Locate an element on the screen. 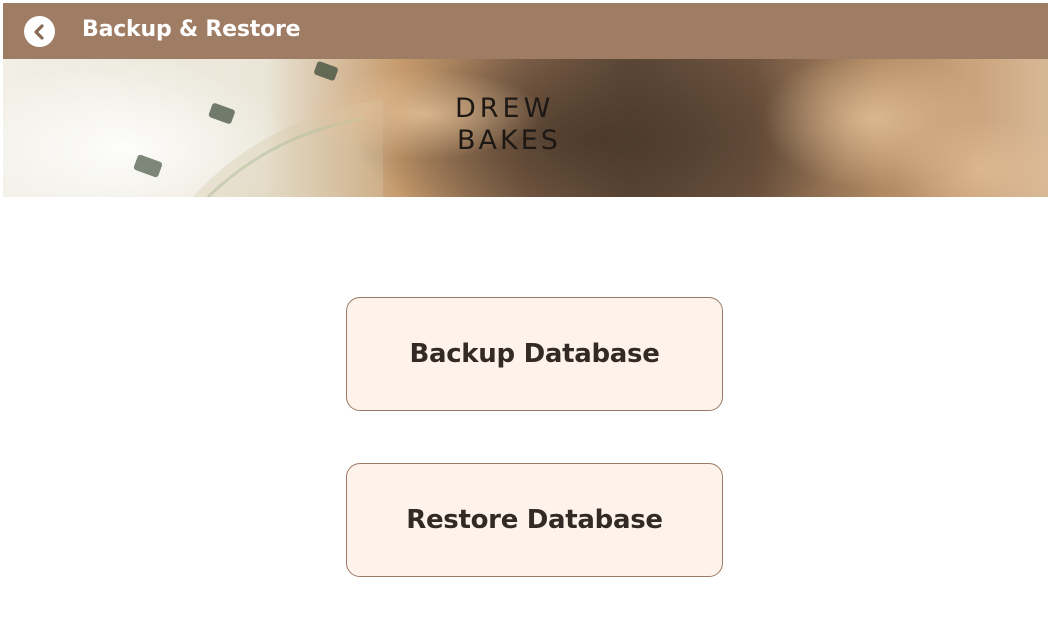 Image resolution: width=1051 pixels, height=637 pixels. logo-text-line2: BAKES is located at coordinates (509, 140).